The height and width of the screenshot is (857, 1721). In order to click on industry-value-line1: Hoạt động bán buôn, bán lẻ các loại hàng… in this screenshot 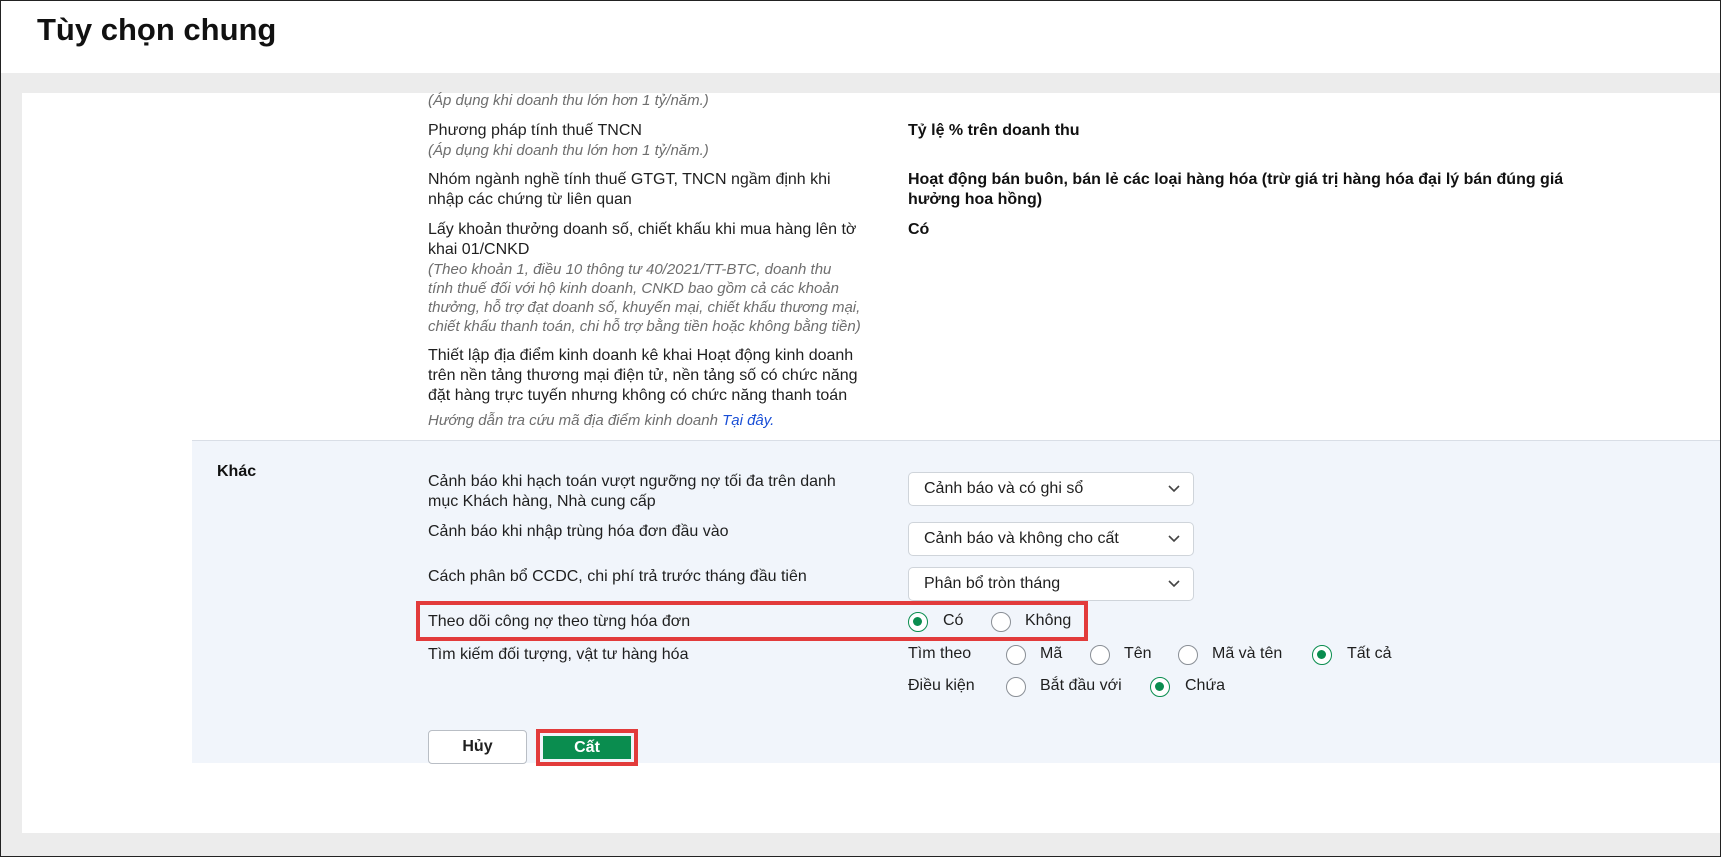, I will do `click(1236, 179)`.